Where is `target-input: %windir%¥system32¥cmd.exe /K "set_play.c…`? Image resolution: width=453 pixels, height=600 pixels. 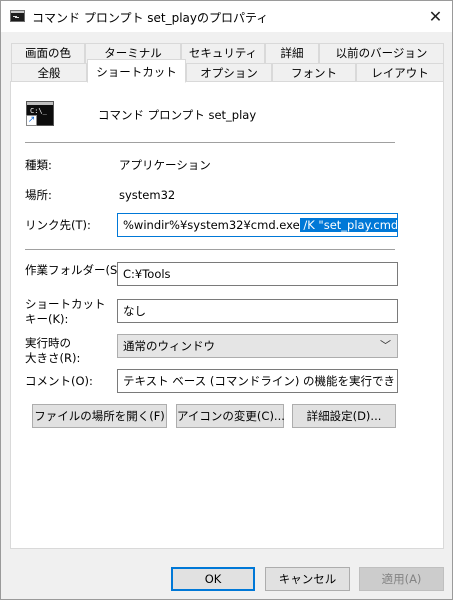
target-input: %windir%¥system32¥cmd.exe /K "set_play.c… is located at coordinates (257, 225).